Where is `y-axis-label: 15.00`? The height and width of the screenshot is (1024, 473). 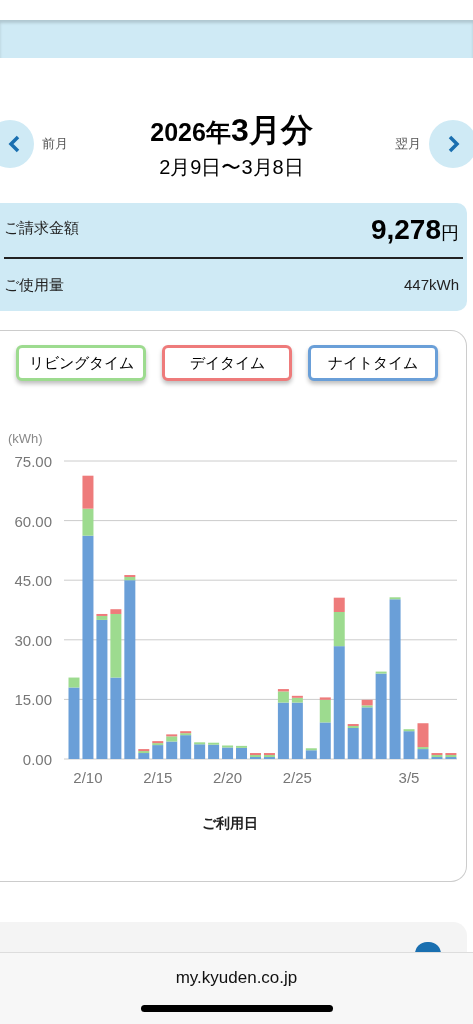
y-axis-label: 15.00 is located at coordinates (33, 699).